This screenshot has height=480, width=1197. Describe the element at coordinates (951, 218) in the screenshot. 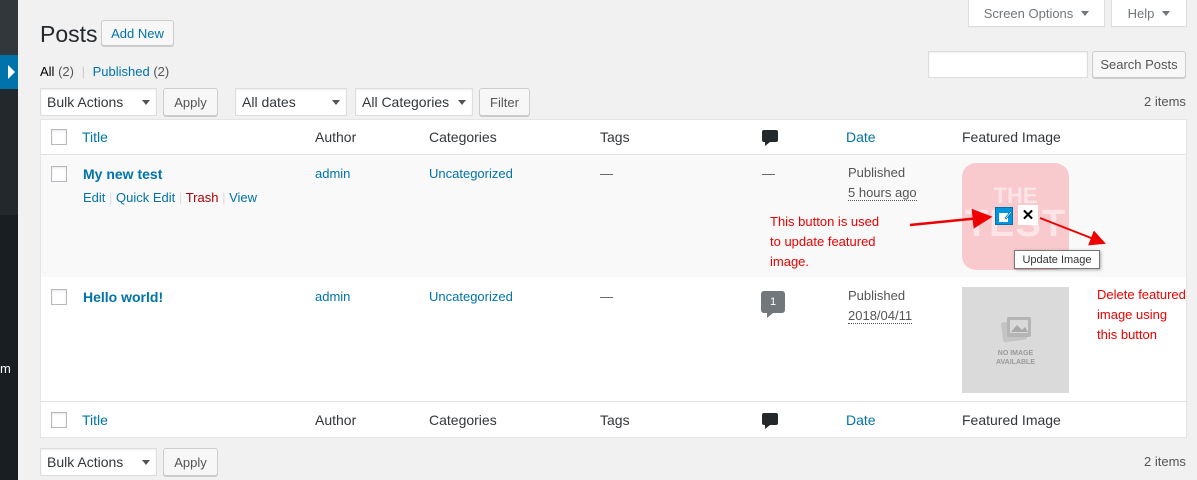

I see `arrow-to-update` at that location.